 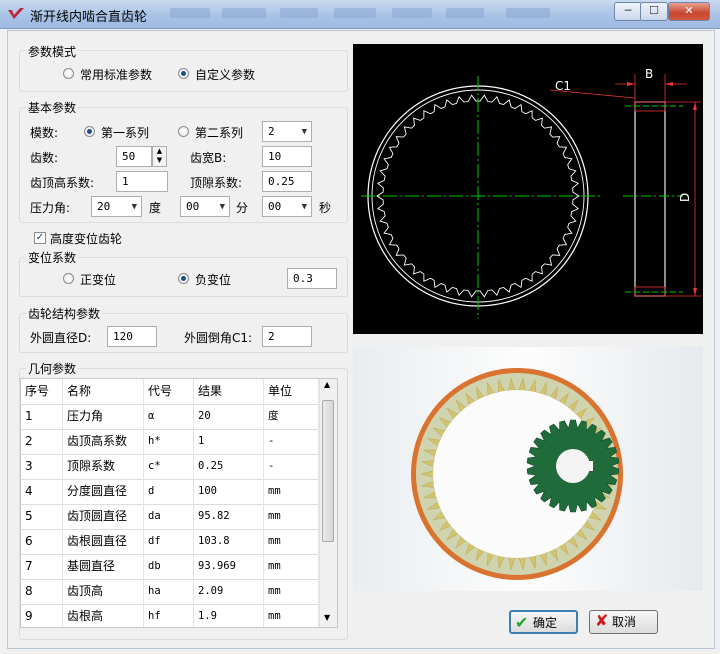 I want to click on close-button: ✕, so click(x=689, y=11).